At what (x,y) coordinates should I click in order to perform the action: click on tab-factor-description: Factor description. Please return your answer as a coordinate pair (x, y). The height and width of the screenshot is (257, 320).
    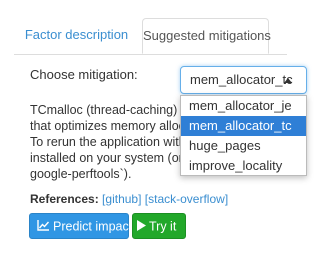
    Looking at the image, I should click on (76, 36).